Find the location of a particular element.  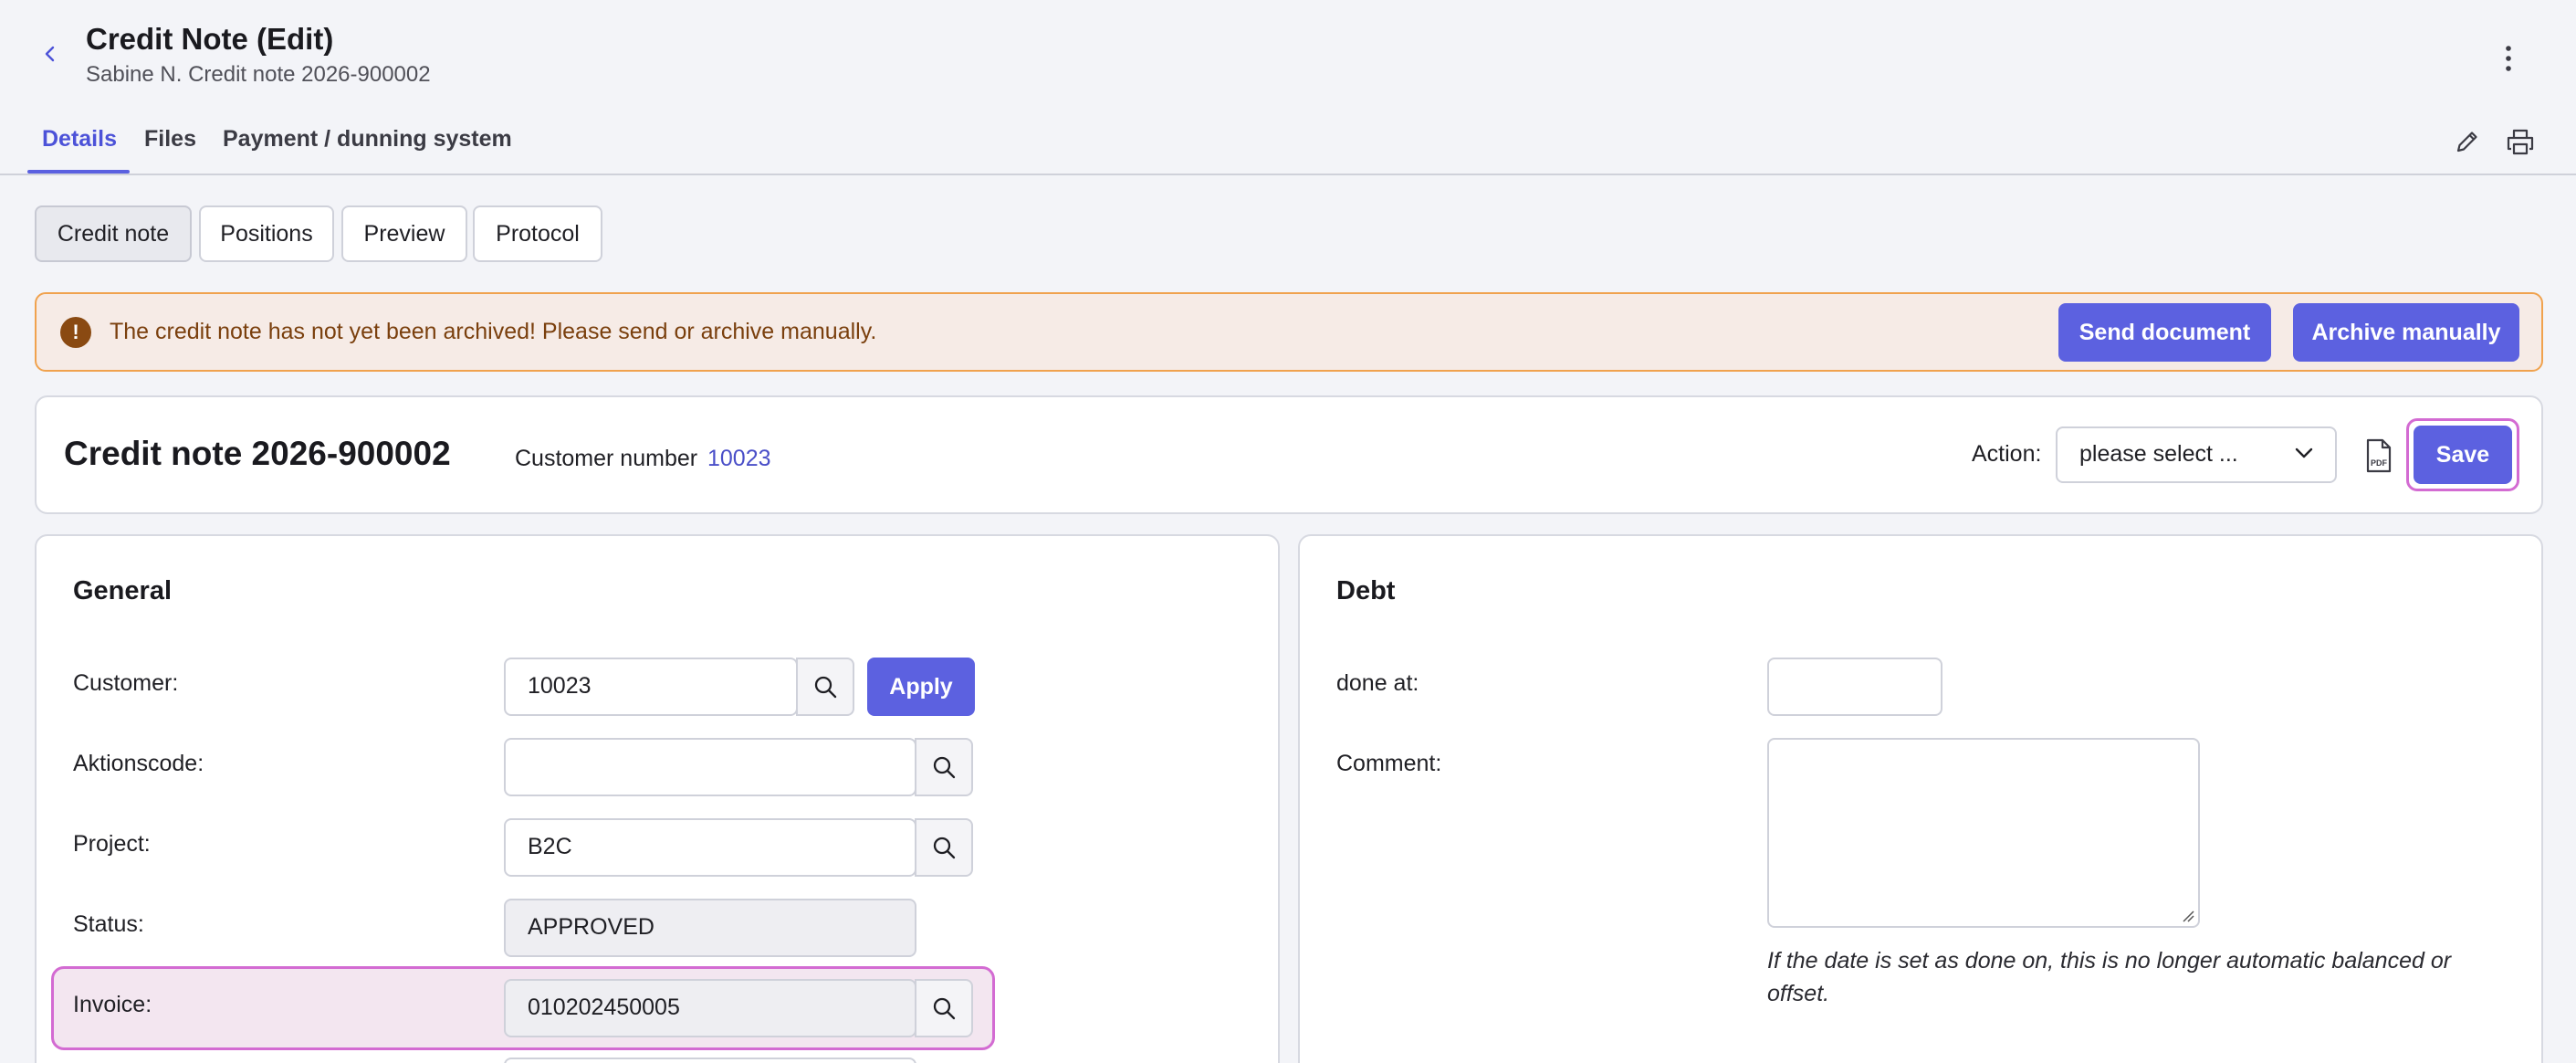

done-at-input is located at coordinates (1855, 687).